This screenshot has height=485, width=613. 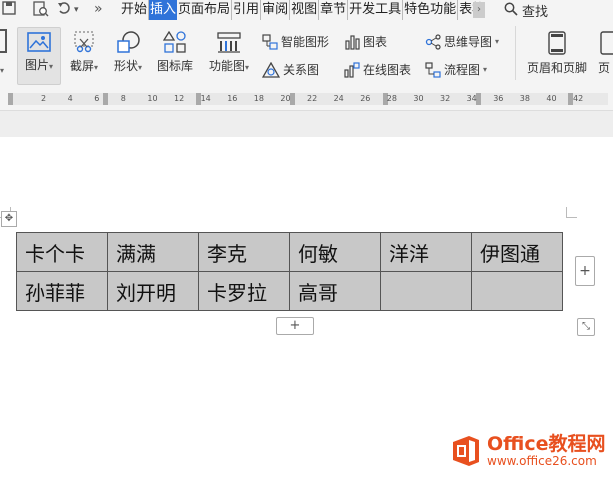 I want to click on table-cell: 满满, so click(x=153, y=252).